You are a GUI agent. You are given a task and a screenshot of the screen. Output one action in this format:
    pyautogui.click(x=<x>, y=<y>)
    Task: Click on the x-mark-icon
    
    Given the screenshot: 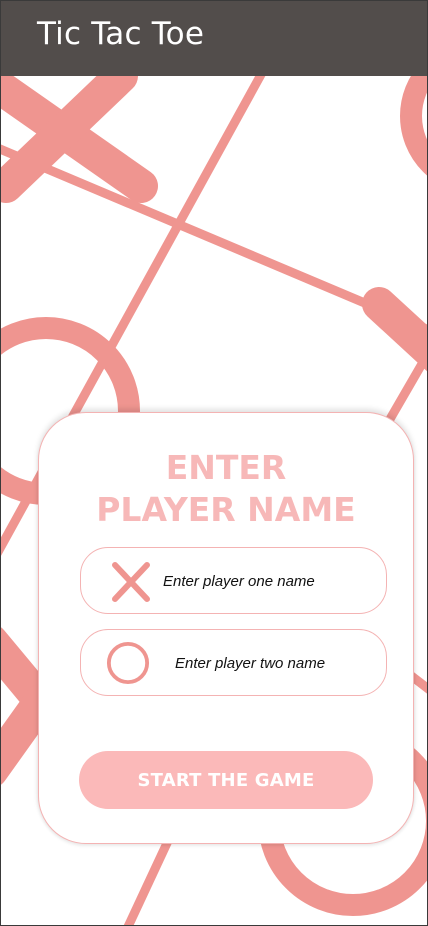 What is the action you would take?
    pyautogui.click(x=131, y=582)
    